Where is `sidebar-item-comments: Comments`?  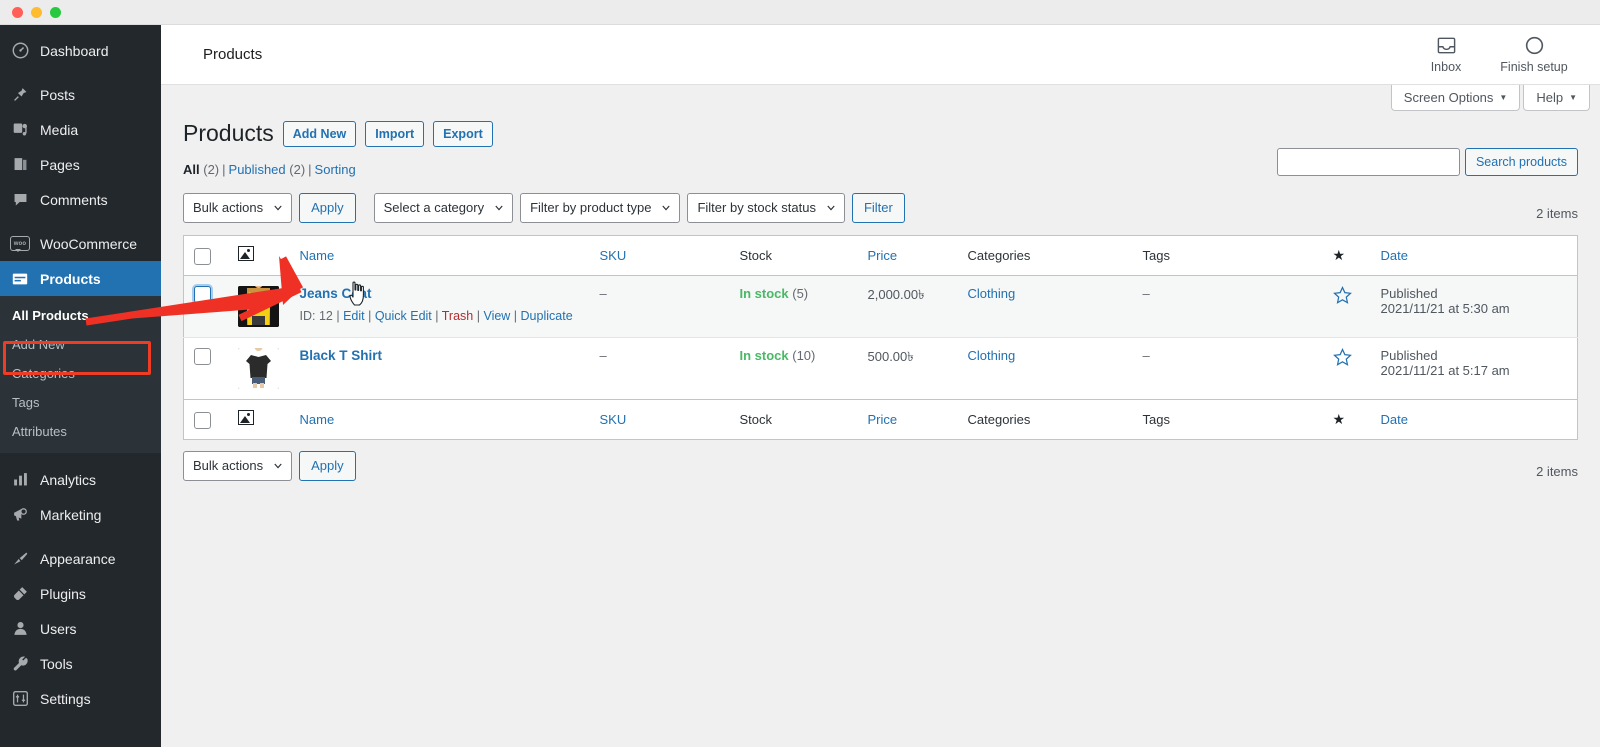
sidebar-item-comments: Comments is located at coordinates (80, 199).